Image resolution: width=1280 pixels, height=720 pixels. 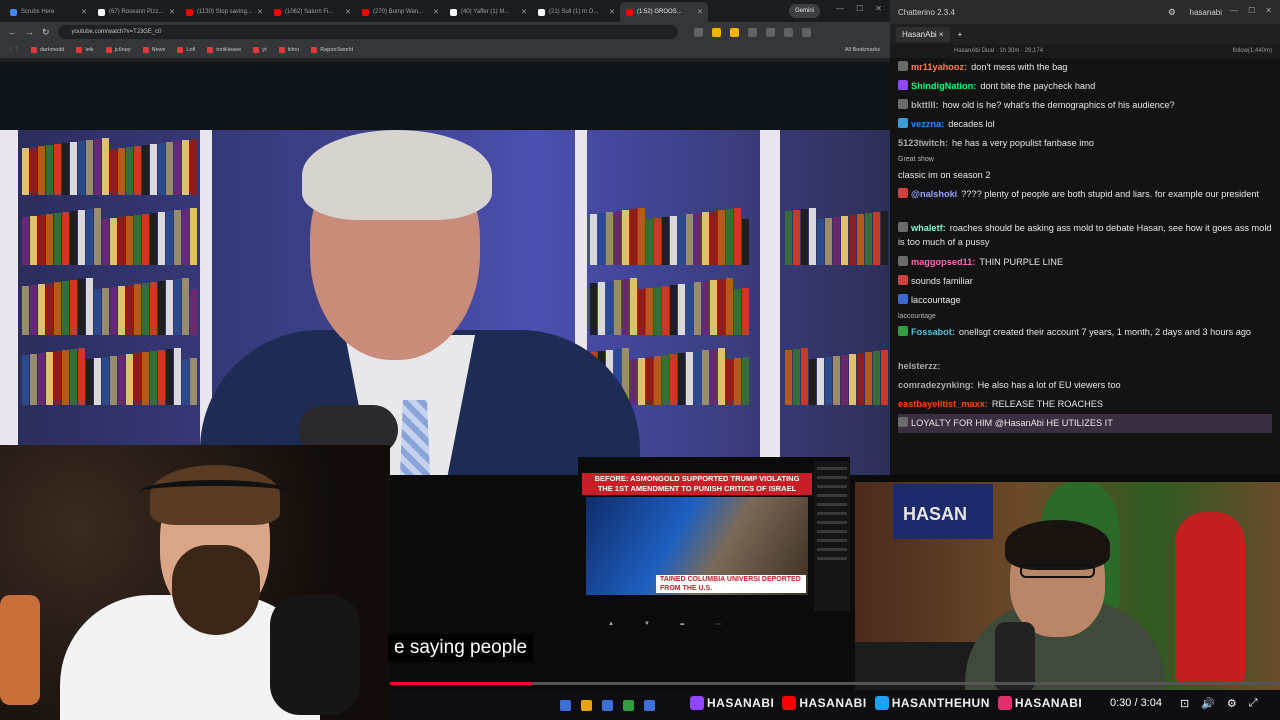 What do you see at coordinates (804, 11) in the screenshot?
I see `gemini-button: Gemini` at bounding box center [804, 11].